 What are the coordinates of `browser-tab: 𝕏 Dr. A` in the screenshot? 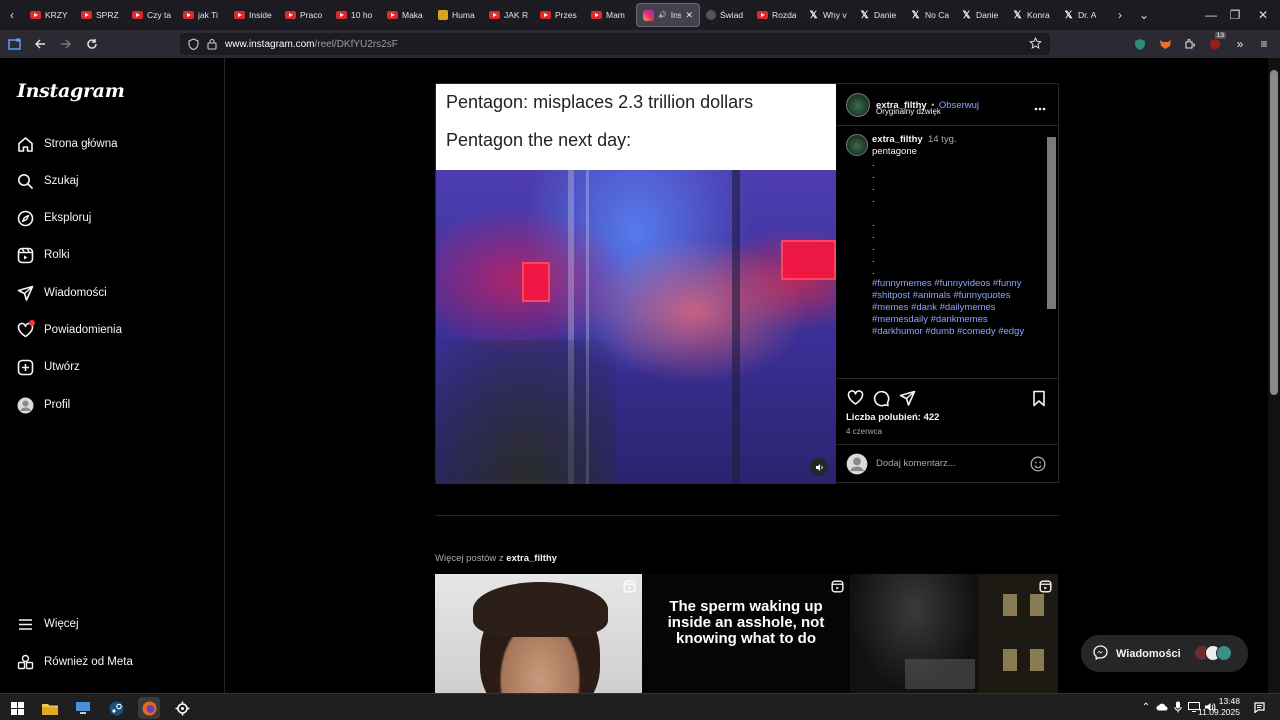 It's located at (1082, 15).